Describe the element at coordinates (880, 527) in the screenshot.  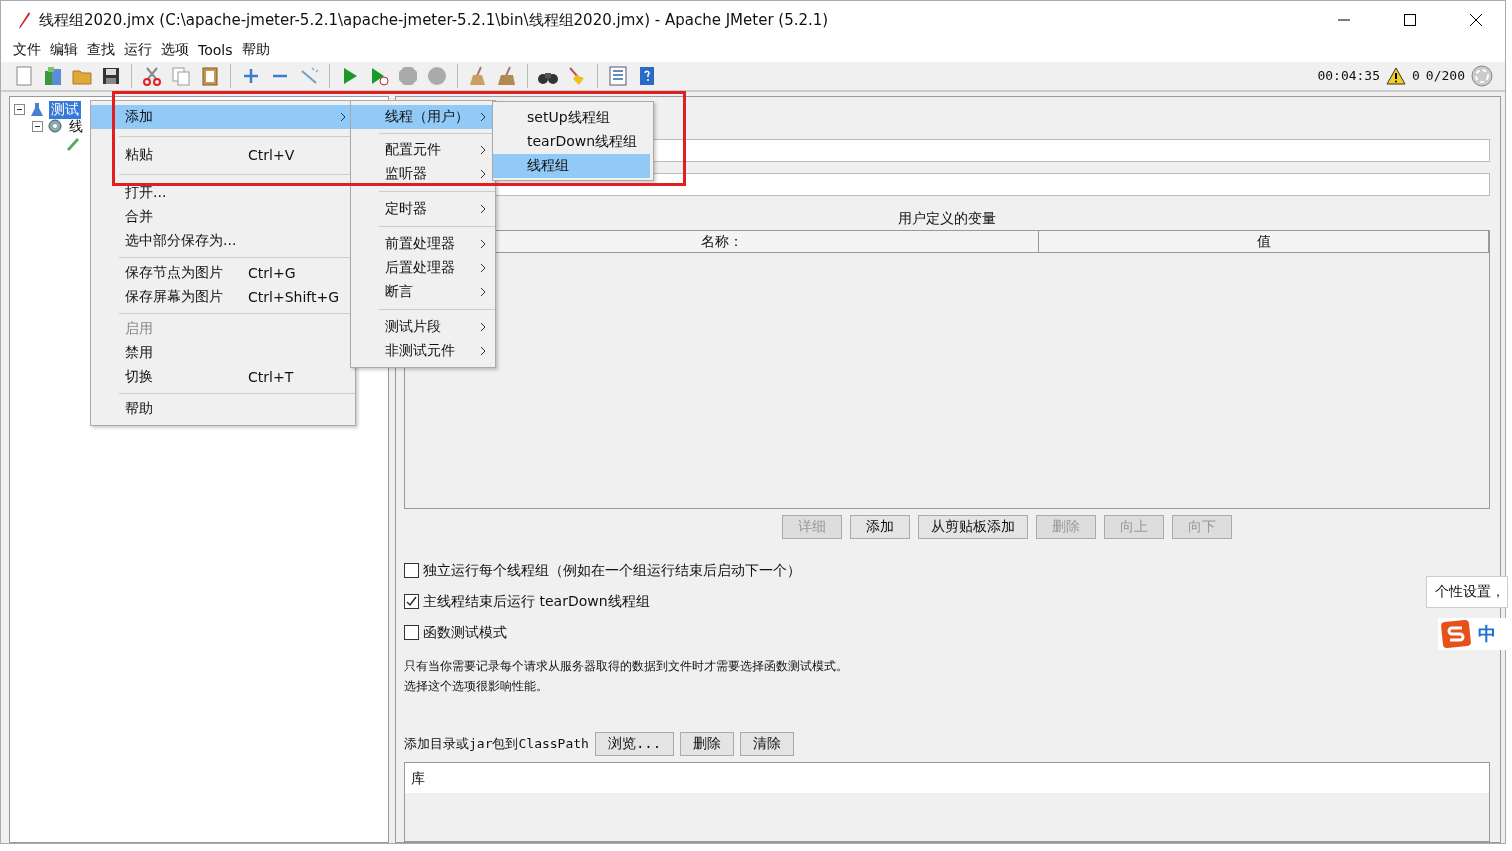
I see `table-button: 添加` at that location.